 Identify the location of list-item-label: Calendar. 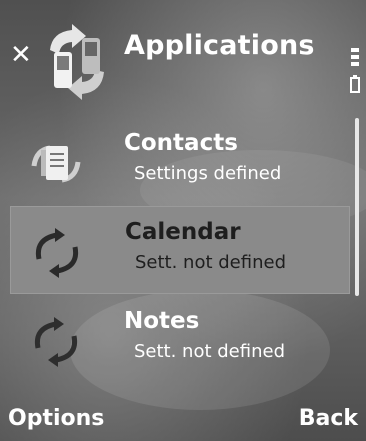
(183, 232).